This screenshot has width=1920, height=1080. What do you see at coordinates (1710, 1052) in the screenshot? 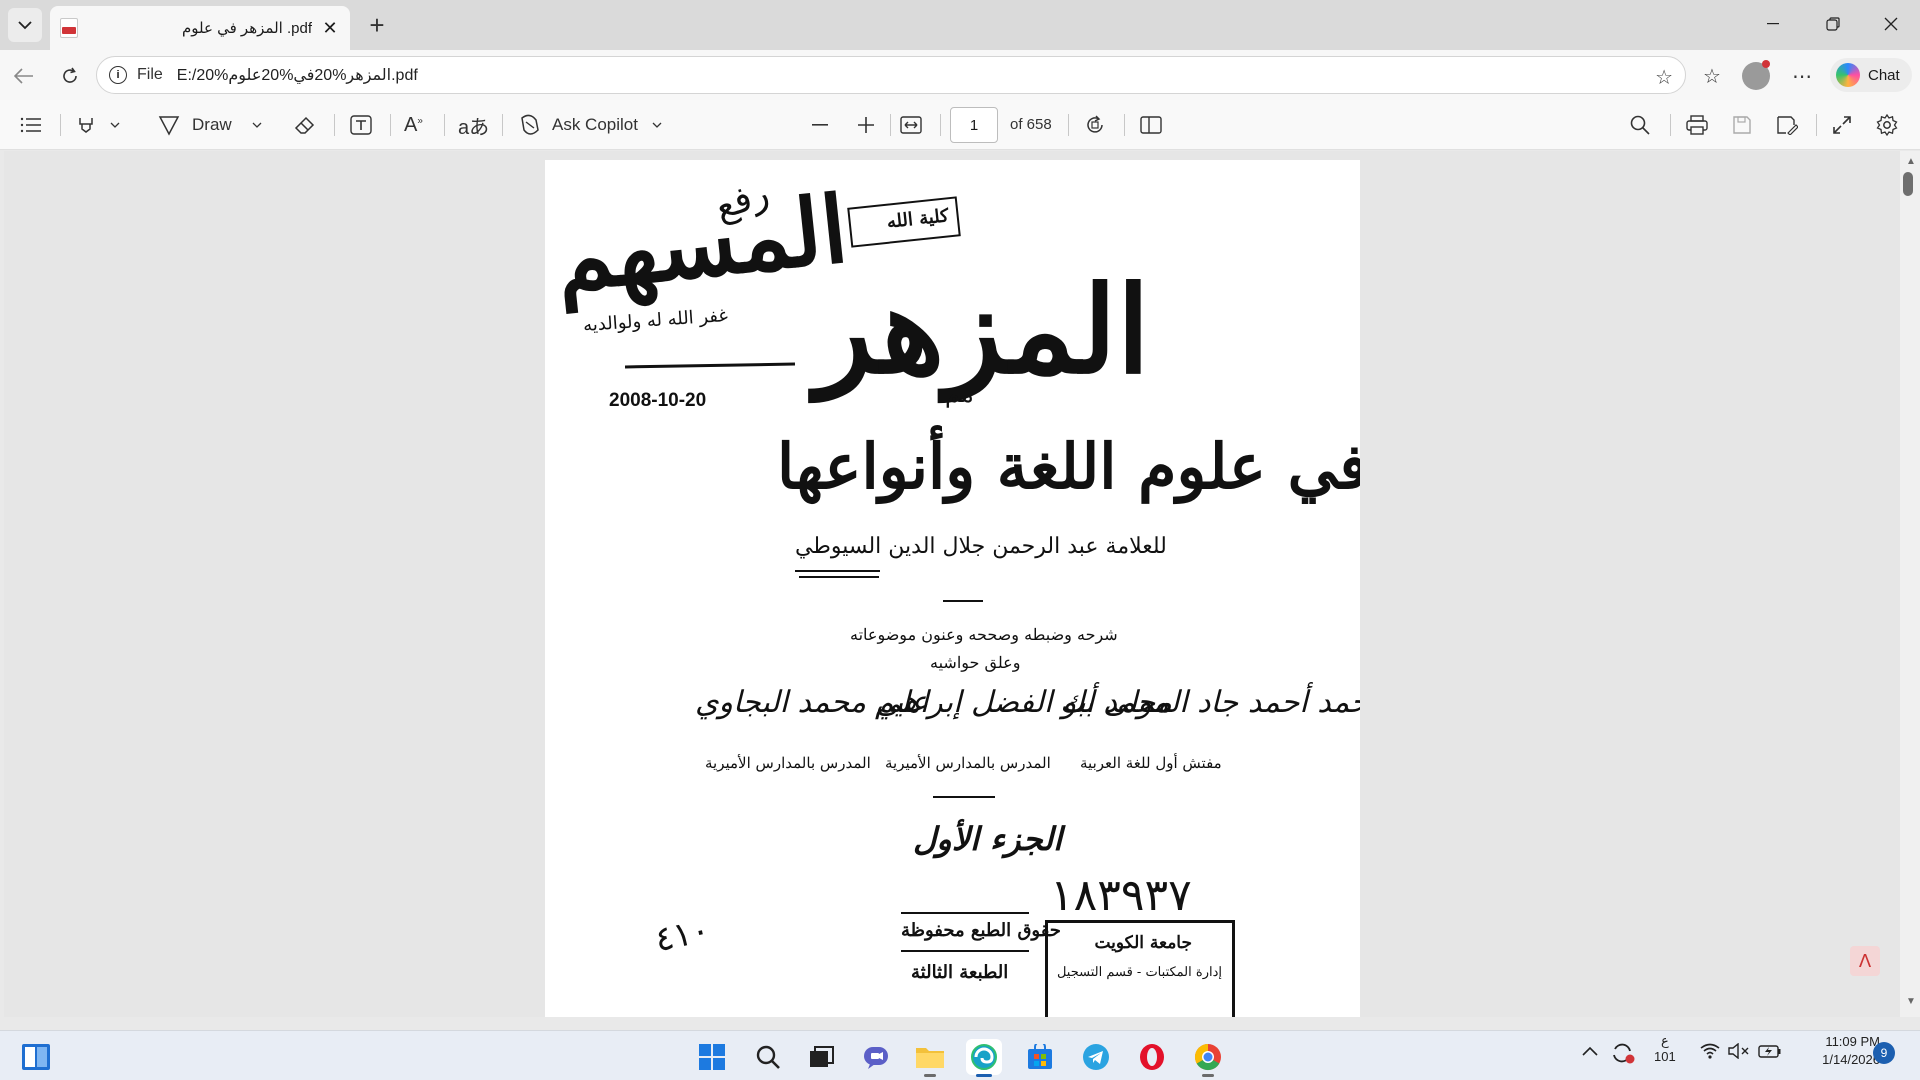
I see `network-button` at bounding box center [1710, 1052].